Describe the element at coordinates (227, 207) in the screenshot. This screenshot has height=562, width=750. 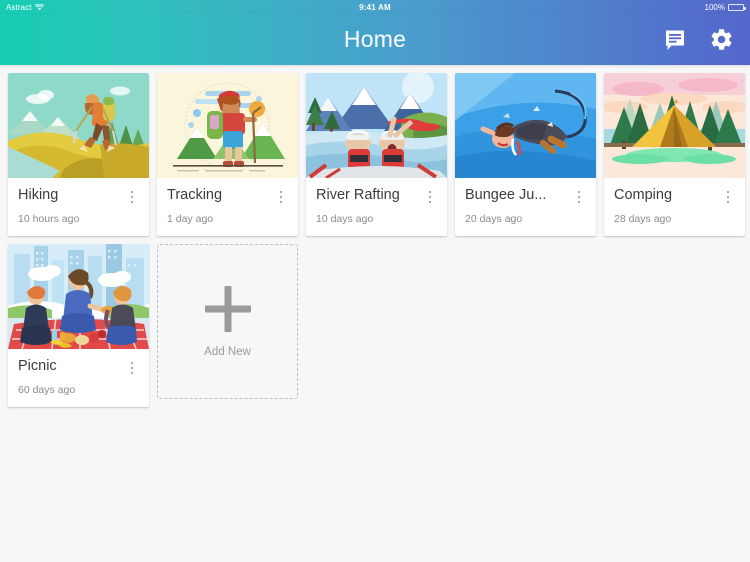
I see `card-body: Tracking 1 day ago` at that location.